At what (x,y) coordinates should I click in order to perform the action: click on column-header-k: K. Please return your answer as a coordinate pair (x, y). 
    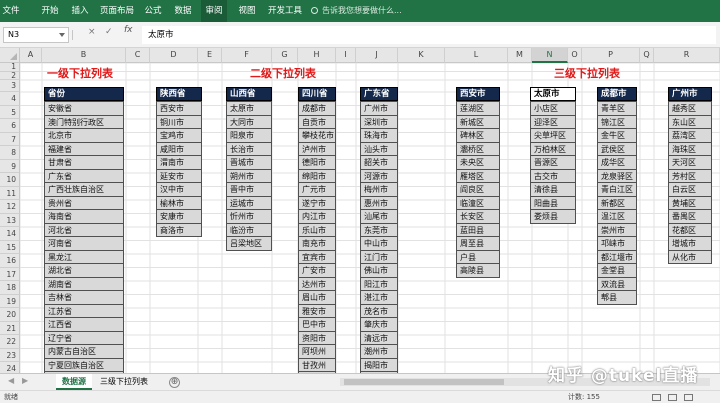
    Looking at the image, I should click on (421, 55).